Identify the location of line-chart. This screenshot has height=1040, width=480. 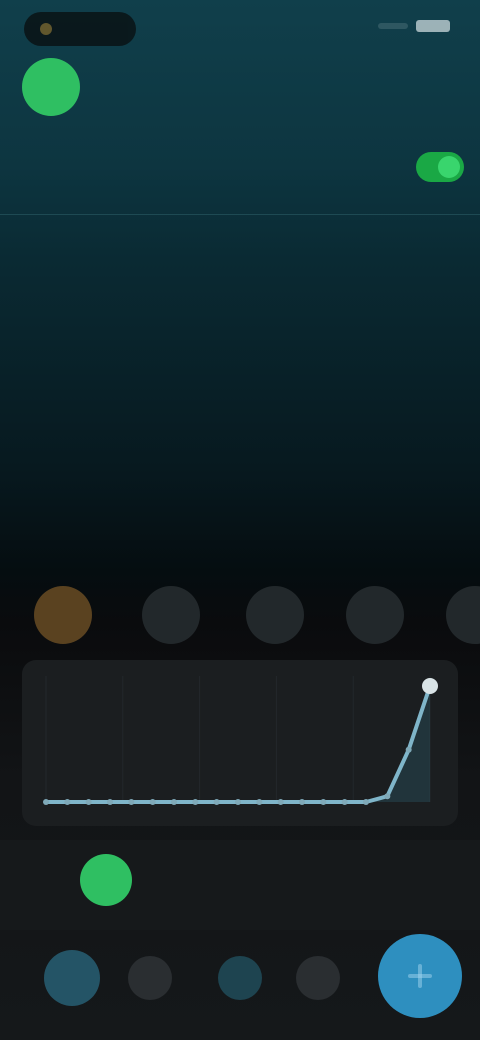
(240, 740).